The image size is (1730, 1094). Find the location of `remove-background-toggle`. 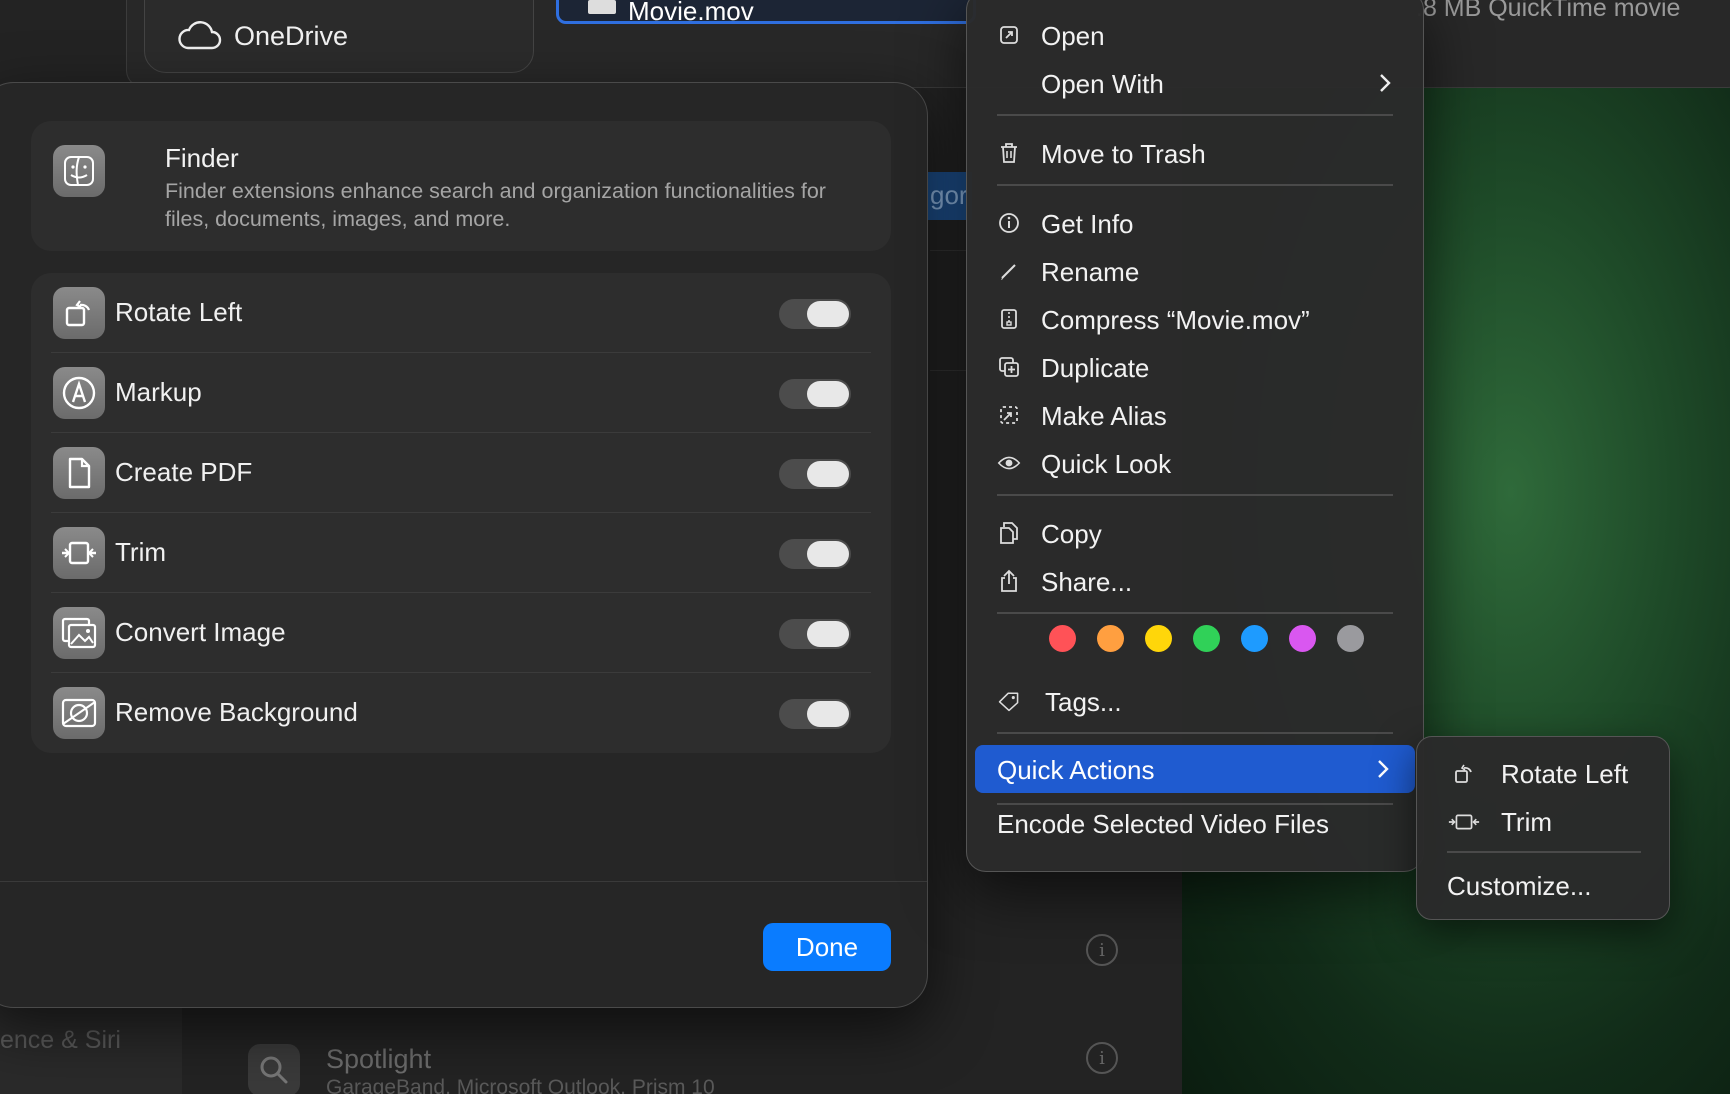

remove-background-toggle is located at coordinates (815, 714).